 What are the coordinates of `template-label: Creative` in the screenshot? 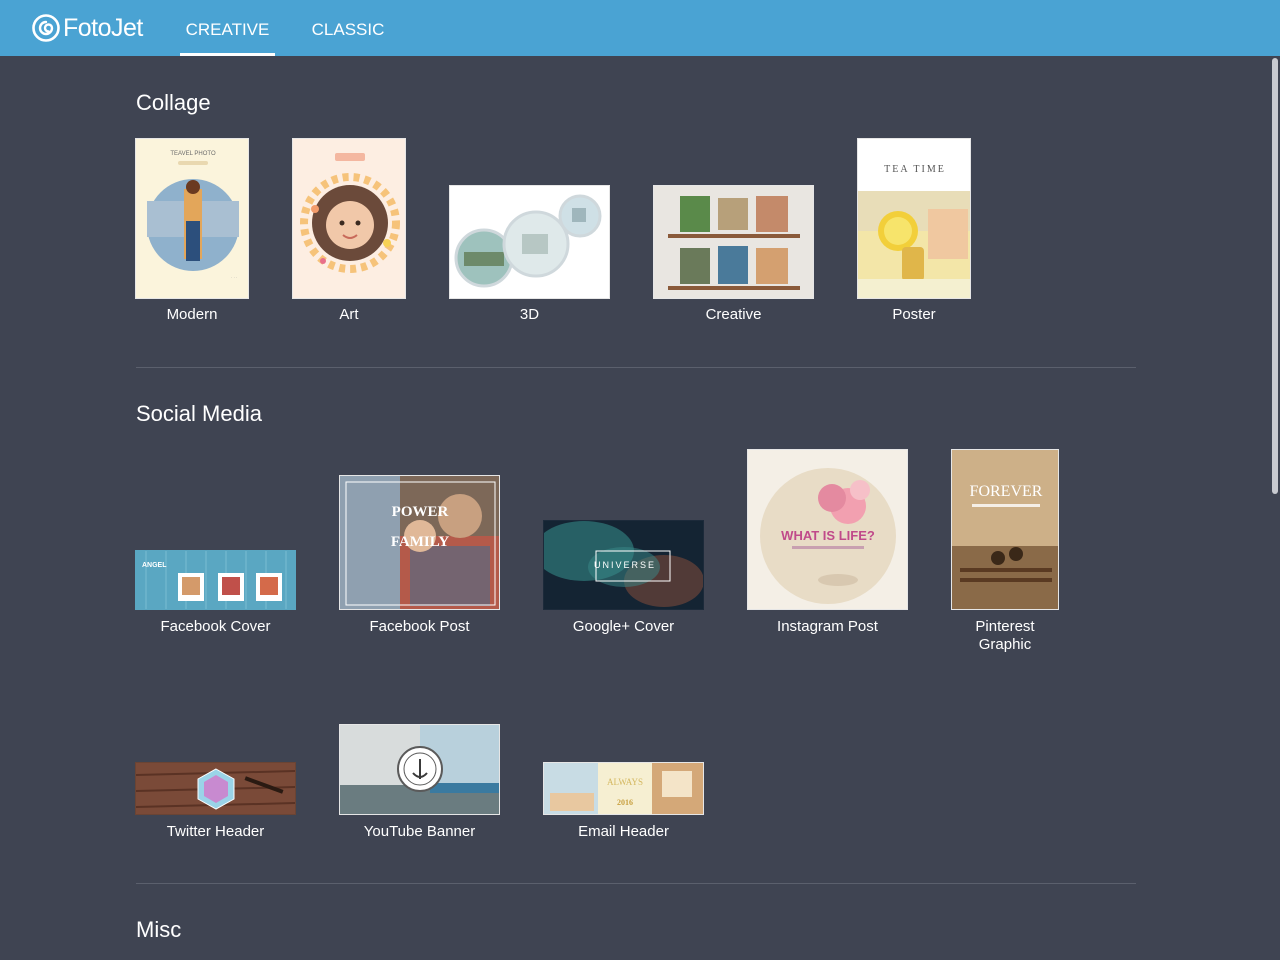 It's located at (733, 314).